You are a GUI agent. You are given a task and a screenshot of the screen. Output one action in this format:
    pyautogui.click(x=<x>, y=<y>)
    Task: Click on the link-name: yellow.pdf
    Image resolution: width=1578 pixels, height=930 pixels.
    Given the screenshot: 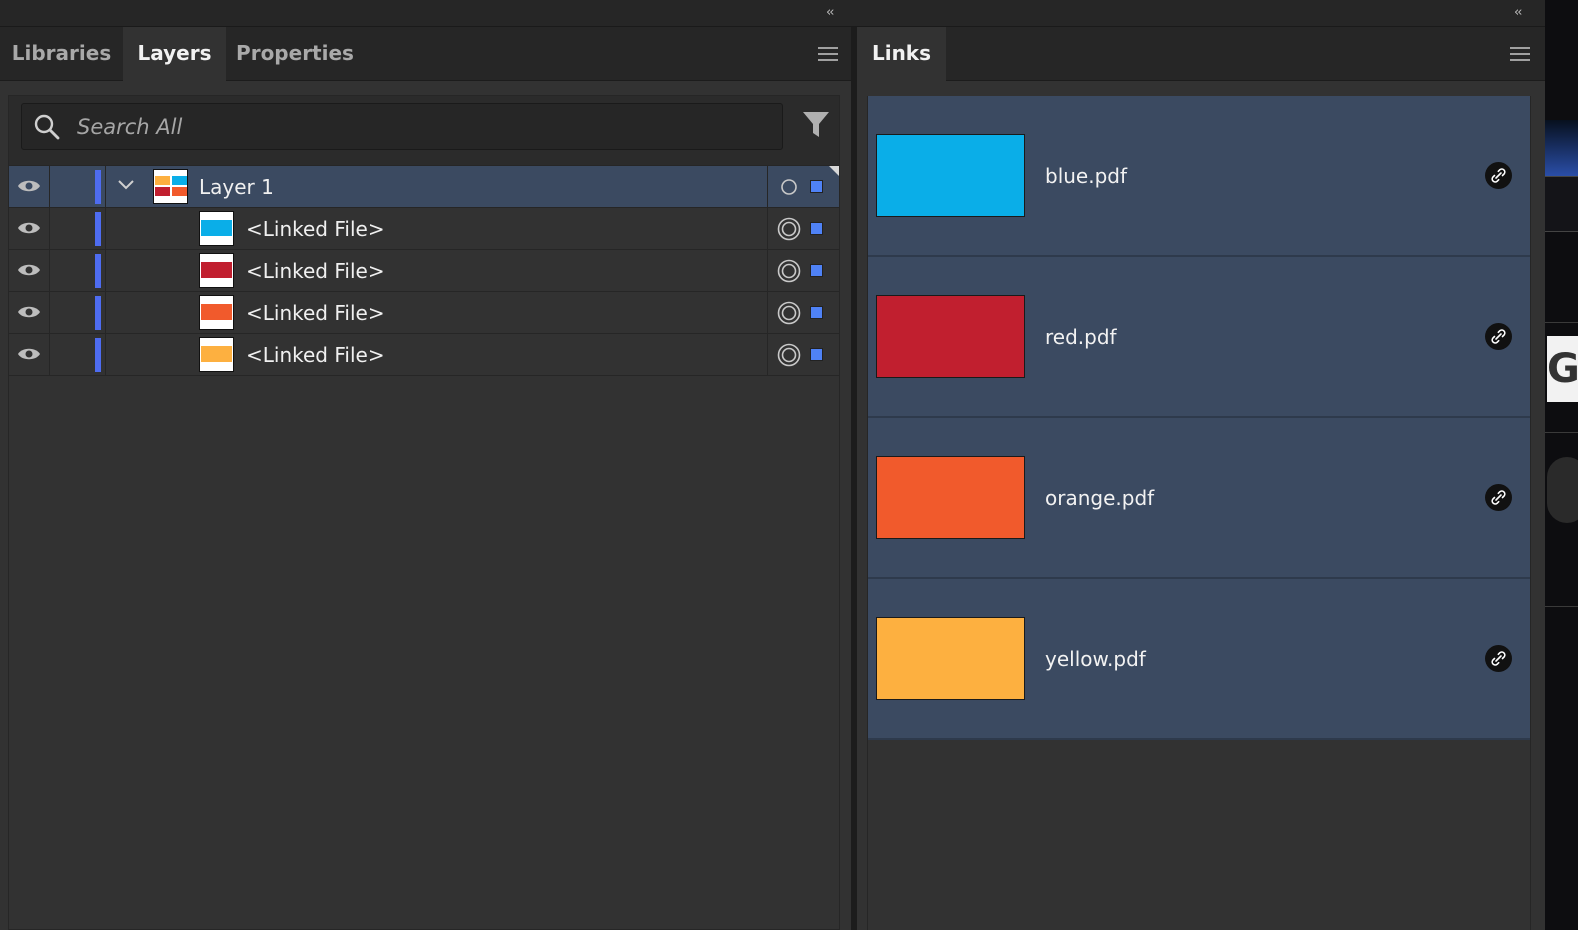 What is the action you would take?
    pyautogui.click(x=1095, y=659)
    